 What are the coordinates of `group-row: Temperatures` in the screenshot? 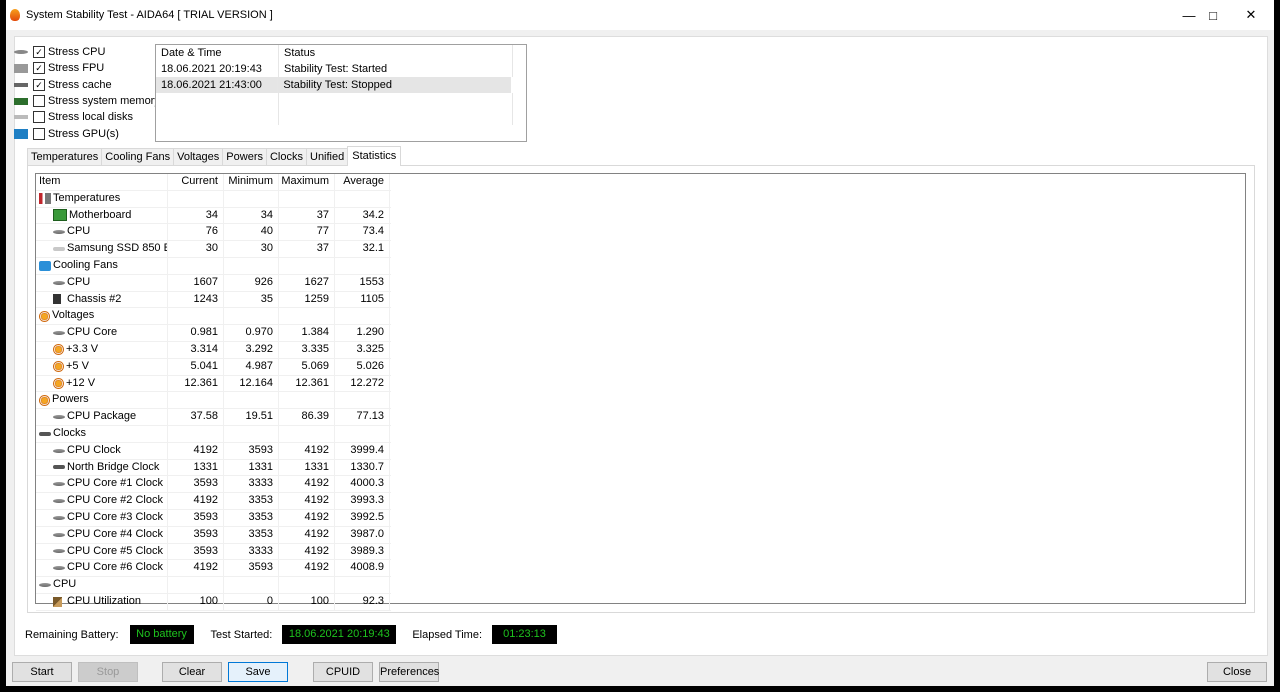 It's located at (213, 199).